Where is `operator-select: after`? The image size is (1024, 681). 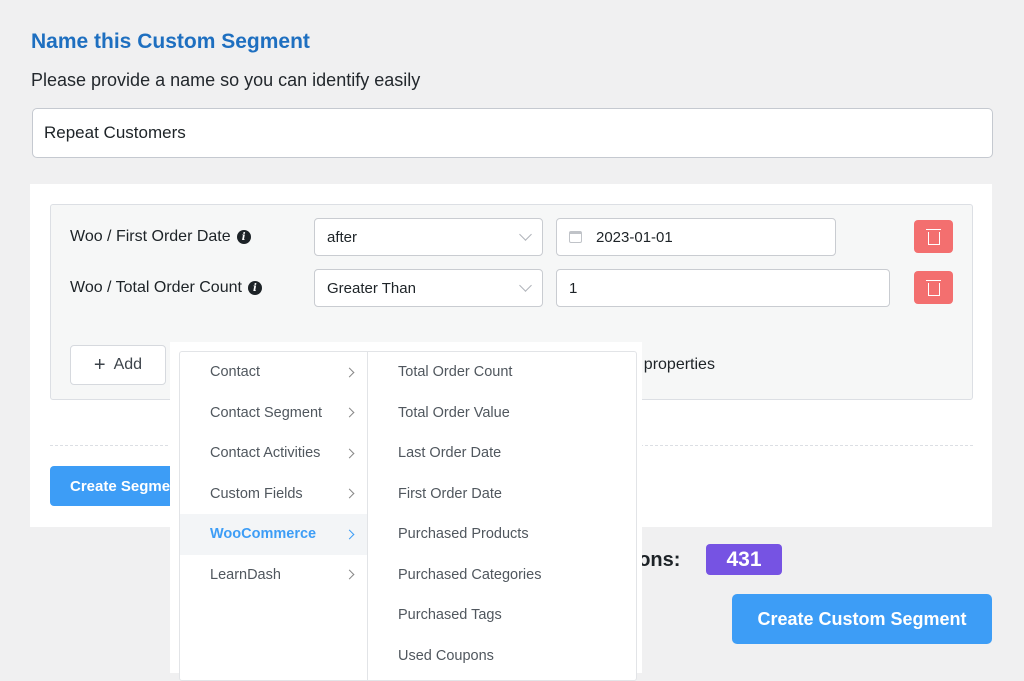 operator-select: after is located at coordinates (428, 237).